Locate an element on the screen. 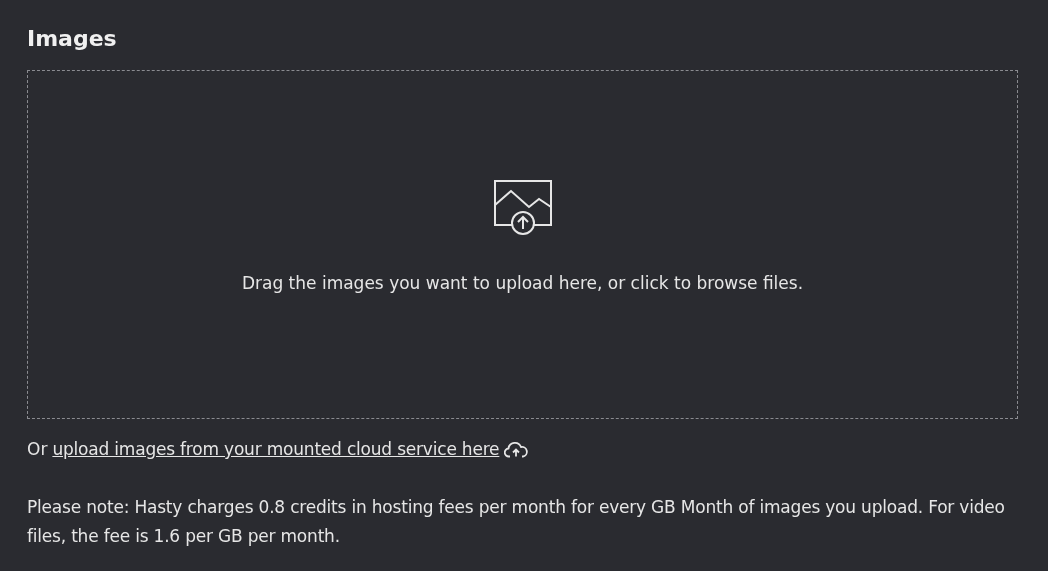 Image resolution: width=1048 pixels, height=571 pixels. section-title: Images is located at coordinates (72, 39).